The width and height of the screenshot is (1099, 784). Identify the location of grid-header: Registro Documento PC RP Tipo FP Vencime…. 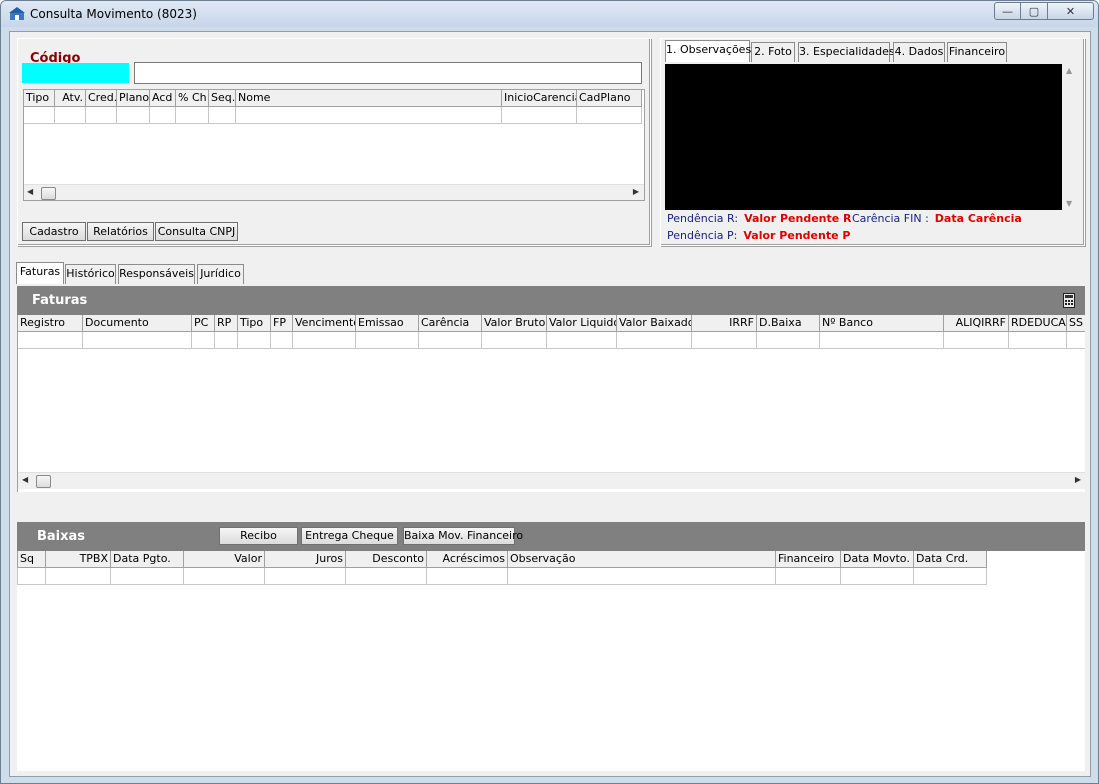
(551, 323).